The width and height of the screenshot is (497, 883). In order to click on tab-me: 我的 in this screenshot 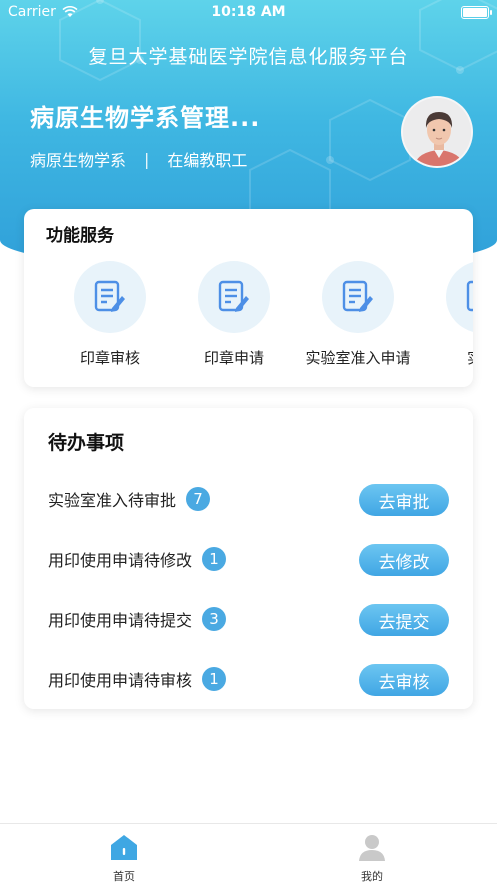, I will do `click(372, 857)`.